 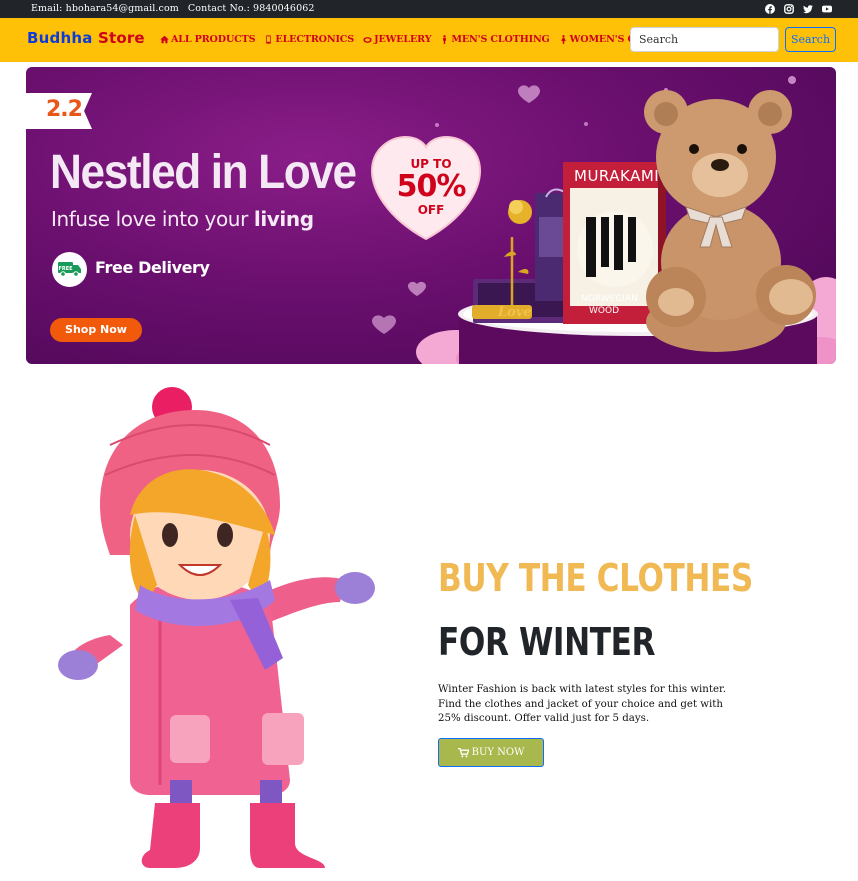 What do you see at coordinates (367, 40) in the screenshot?
I see `ring-icon` at bounding box center [367, 40].